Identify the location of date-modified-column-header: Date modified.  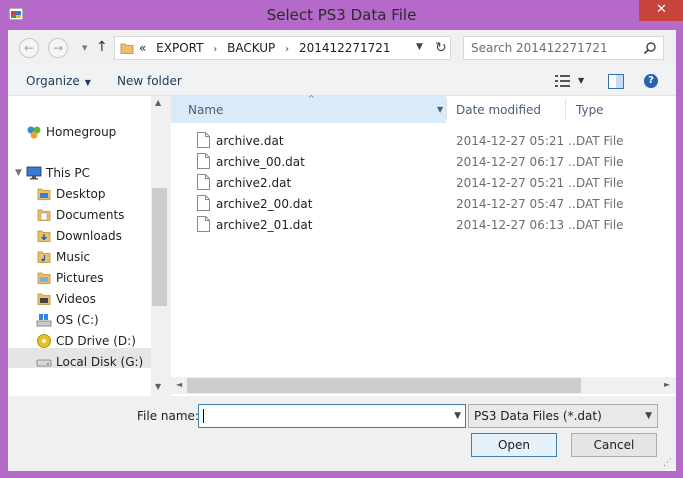
(498, 110).